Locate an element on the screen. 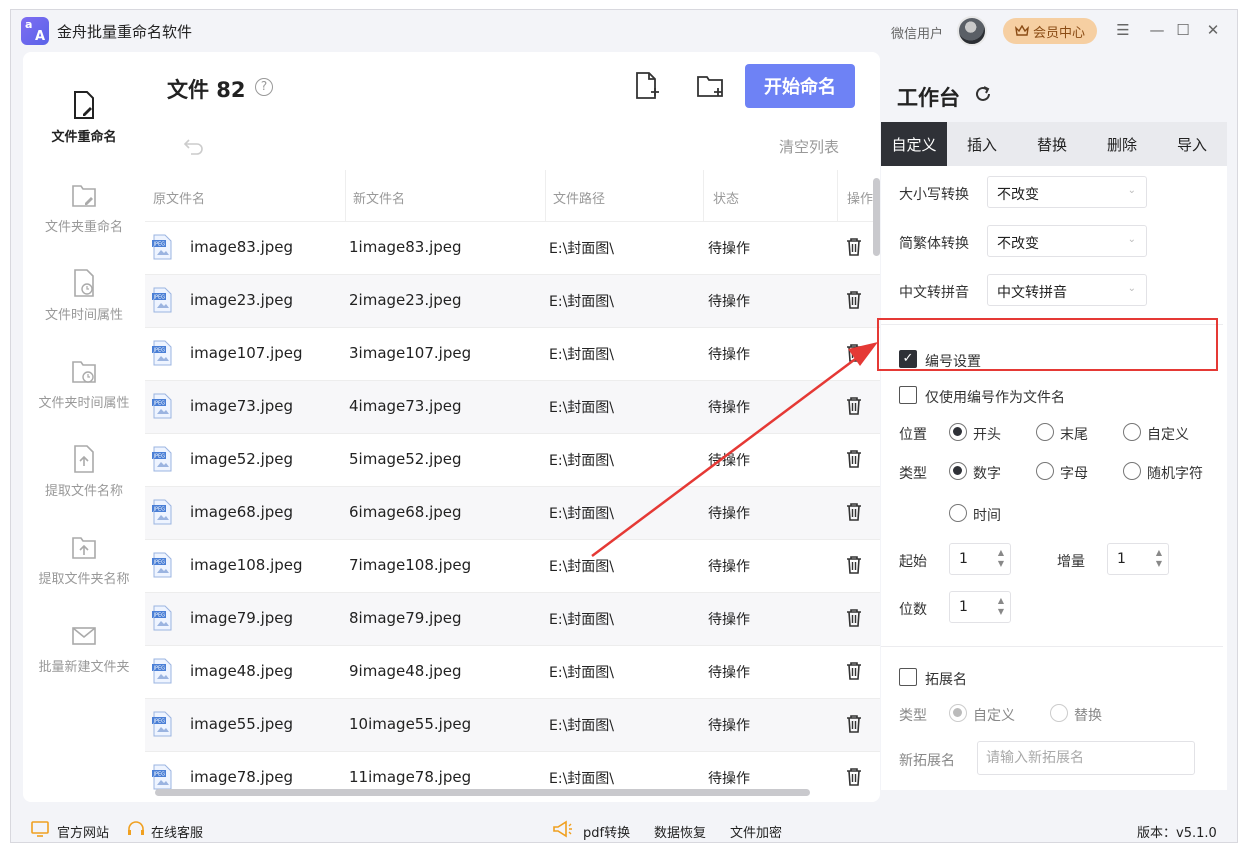 This screenshot has width=1247, height=851. sidebar-item-extract-file: 提取文件名称 is located at coordinates (84, 471).